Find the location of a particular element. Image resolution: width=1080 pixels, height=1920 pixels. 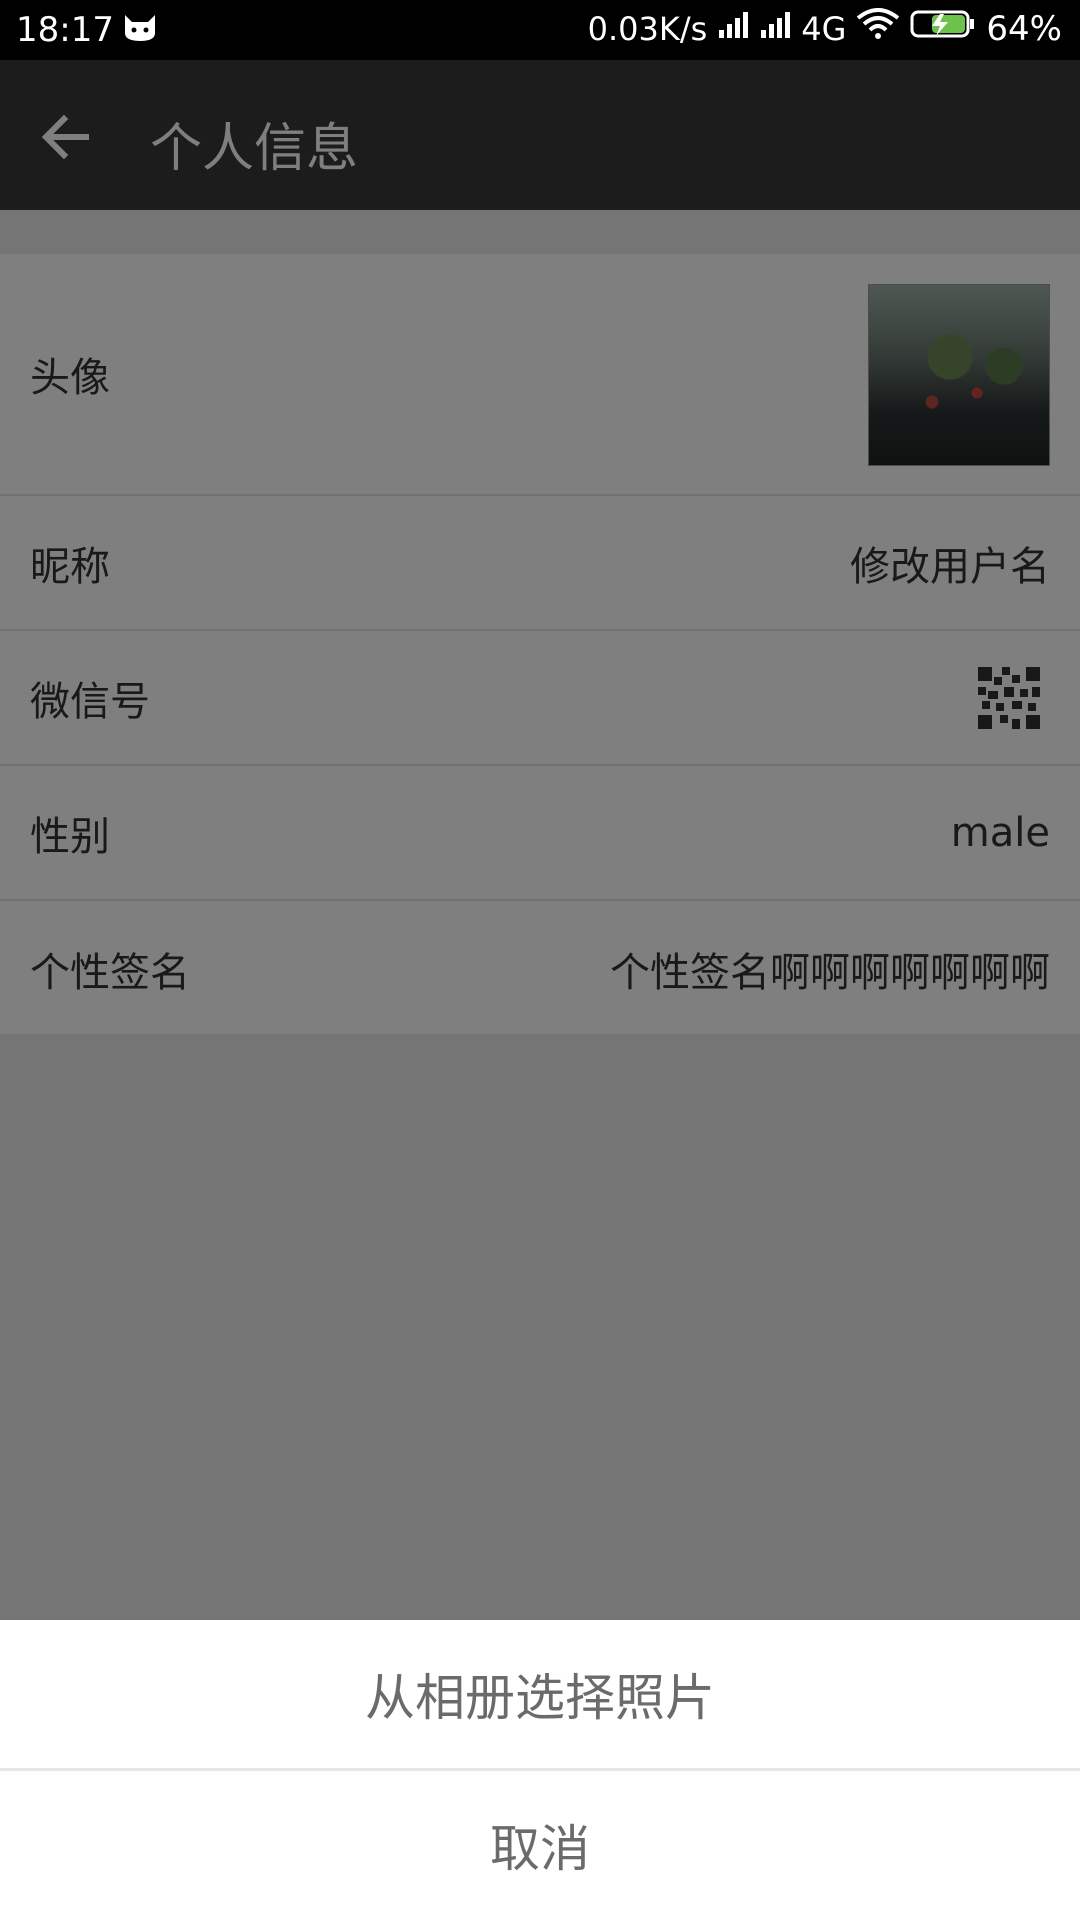

cat-notification-icon is located at coordinates (140, 32).